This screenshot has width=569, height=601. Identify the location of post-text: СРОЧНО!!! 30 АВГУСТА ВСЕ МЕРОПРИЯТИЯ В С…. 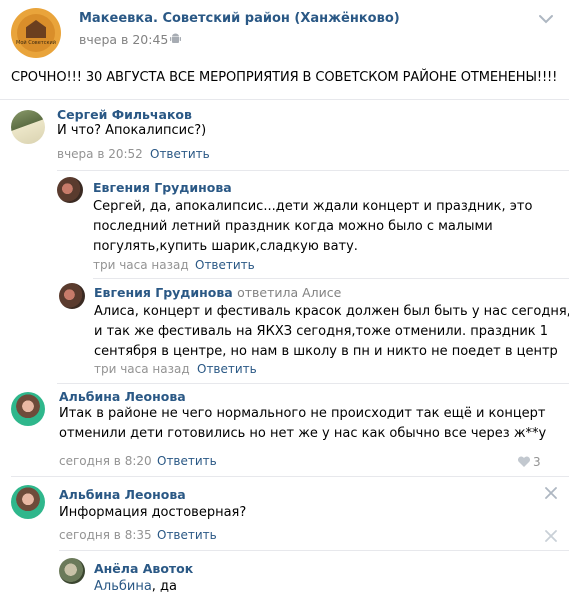
(284, 77).